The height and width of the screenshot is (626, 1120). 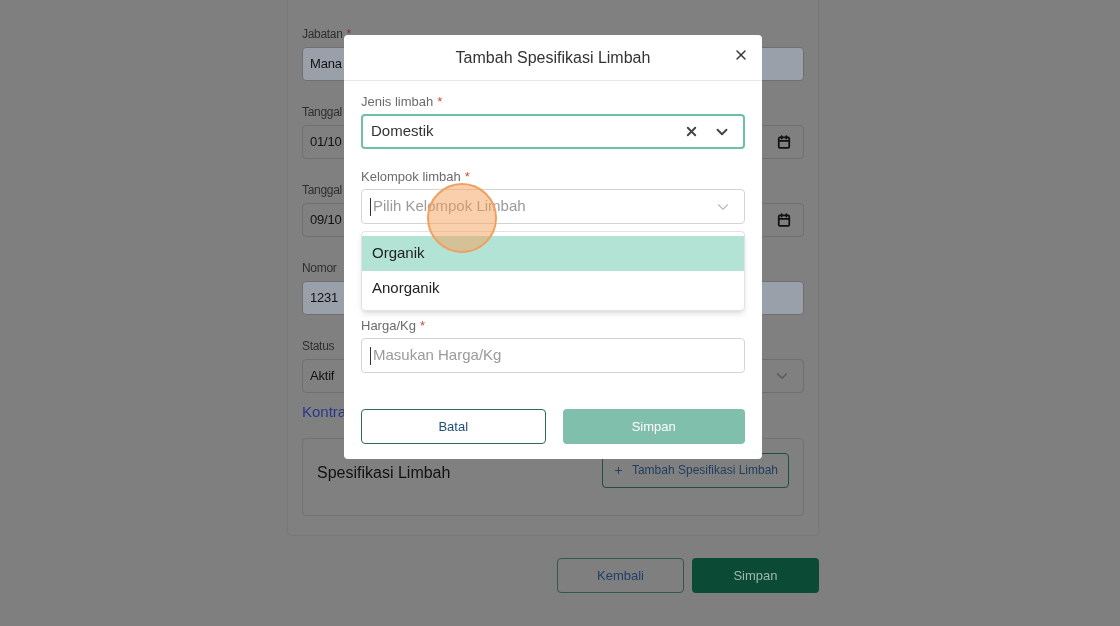 What do you see at coordinates (403, 131) in the screenshot?
I see `field-value: Domestik` at bounding box center [403, 131].